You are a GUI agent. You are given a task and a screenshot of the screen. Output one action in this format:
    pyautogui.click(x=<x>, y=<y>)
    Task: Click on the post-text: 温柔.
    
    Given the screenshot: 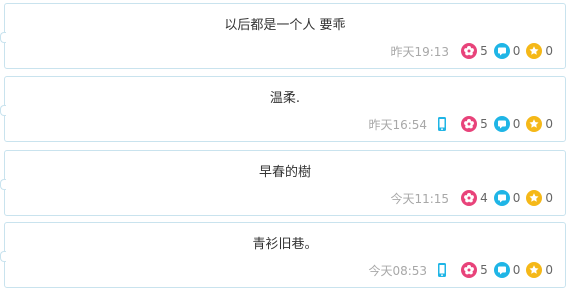 What is the action you would take?
    pyautogui.click(x=285, y=98)
    